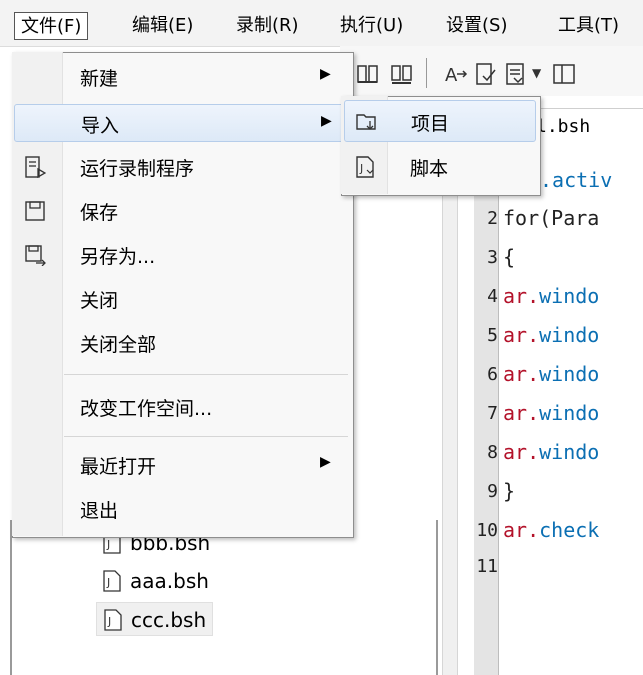  I want to click on tree-file-label: aaa.bsh, so click(169, 581).